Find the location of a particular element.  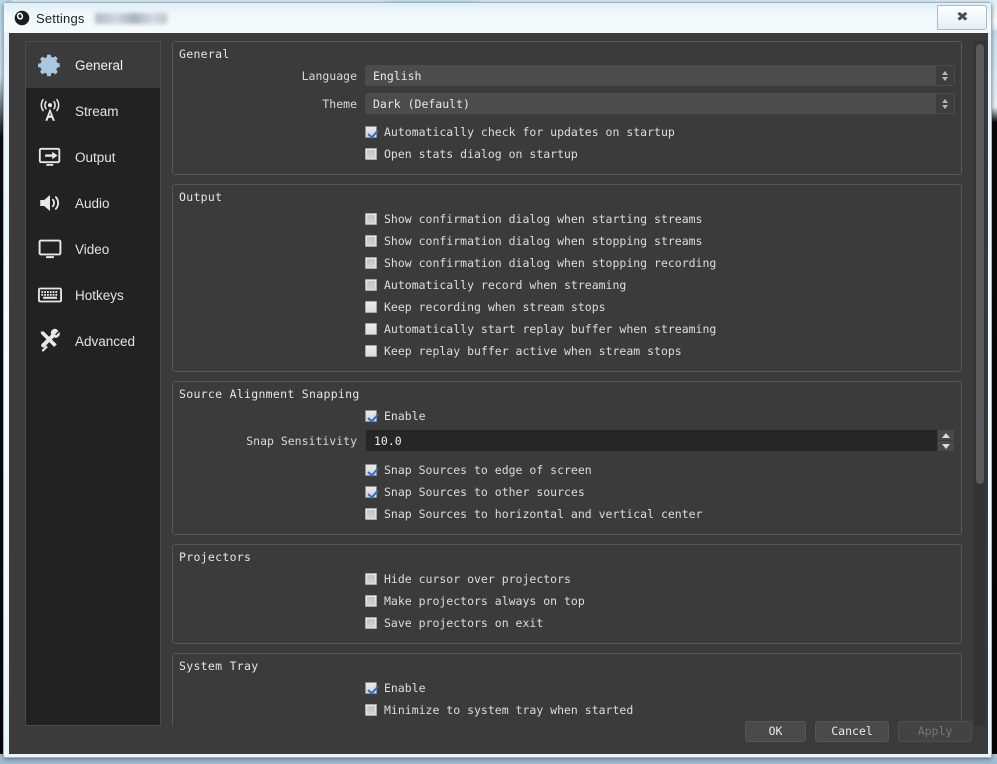

checkbox-hide-cursor-over-projectors: Hide cursor over projectors is located at coordinates (567, 579).